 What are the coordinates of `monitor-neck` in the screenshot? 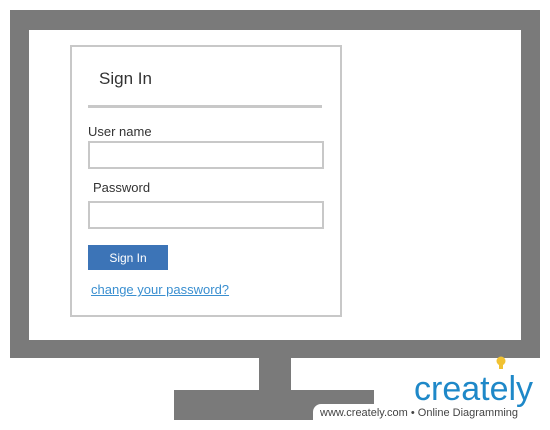 It's located at (275, 375).